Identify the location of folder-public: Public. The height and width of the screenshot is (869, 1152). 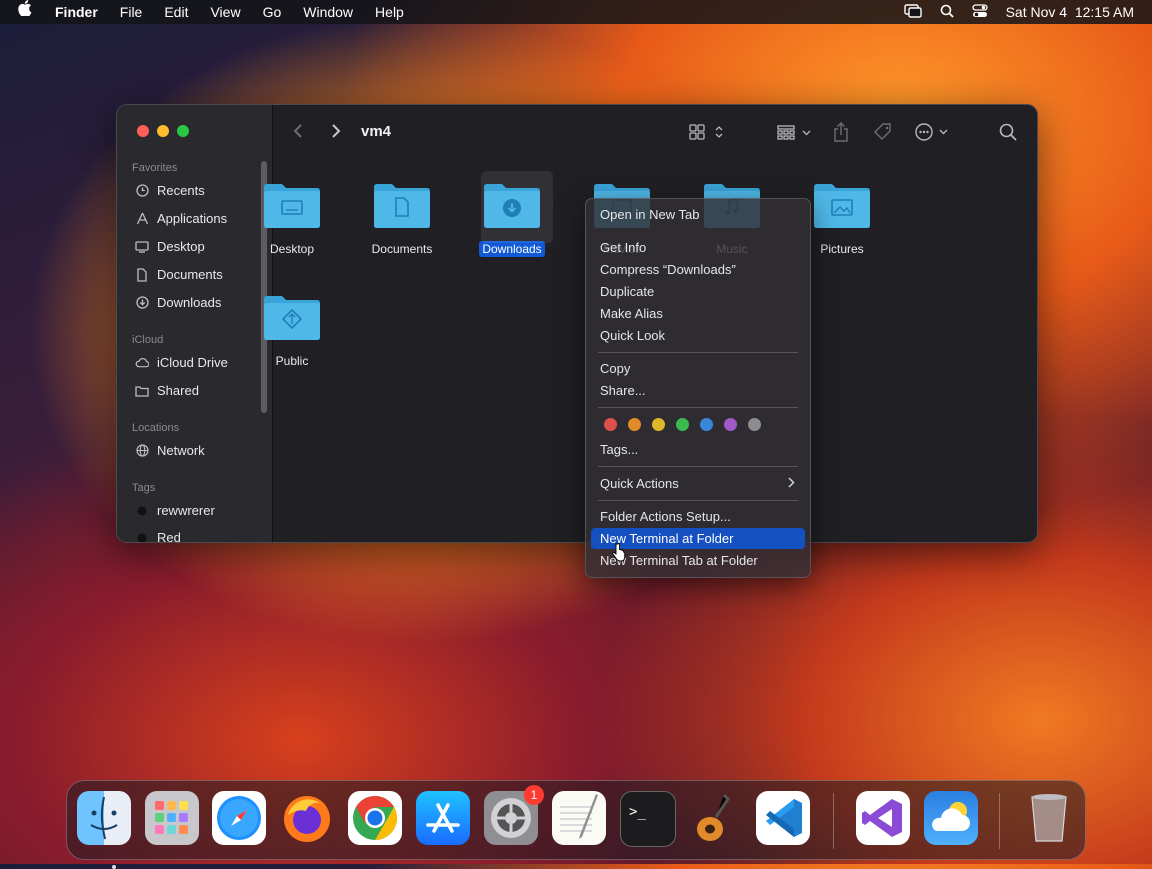
(292, 331).